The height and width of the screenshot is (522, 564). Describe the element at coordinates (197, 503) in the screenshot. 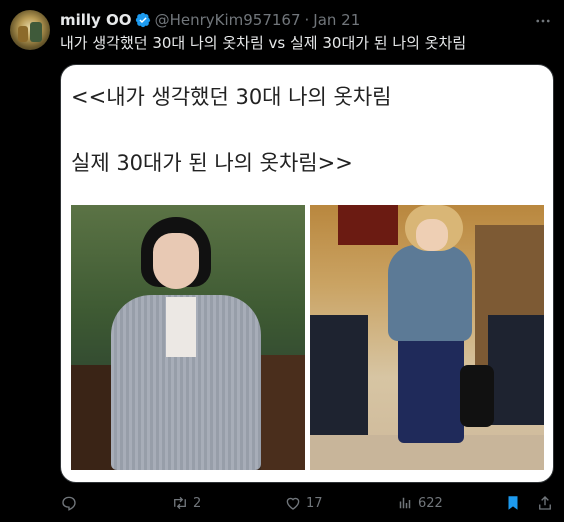

I see `retweet-count: 2` at that location.